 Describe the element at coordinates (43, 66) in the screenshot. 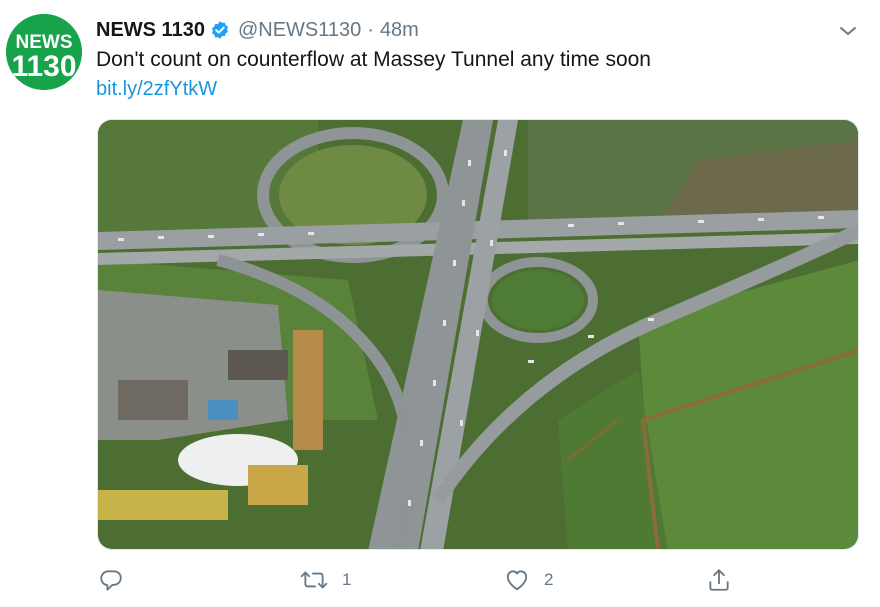

I see `avatar-text-bottom: 1130` at that location.